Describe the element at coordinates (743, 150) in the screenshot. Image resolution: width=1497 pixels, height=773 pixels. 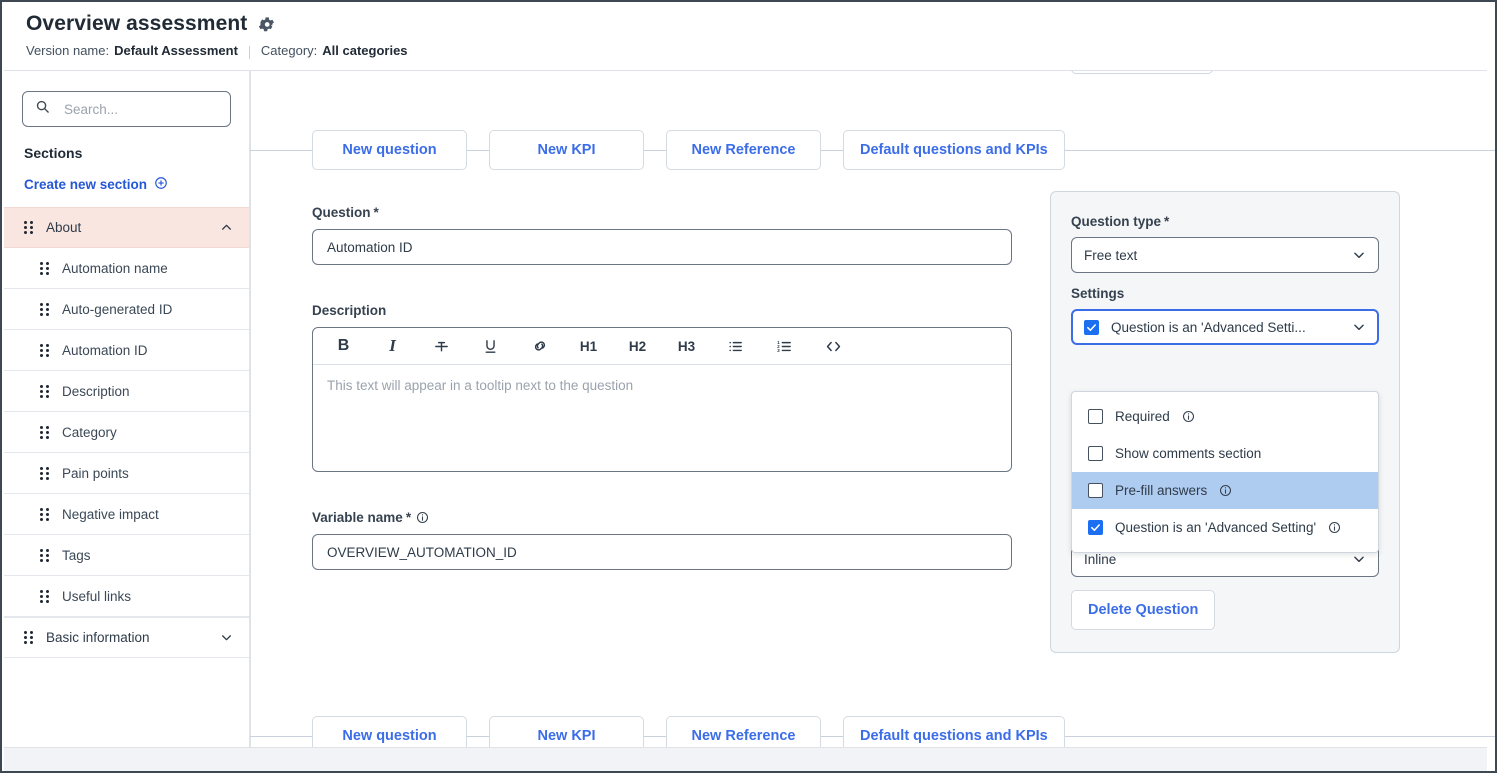
I see `new-reference-button-top: New Reference` at that location.